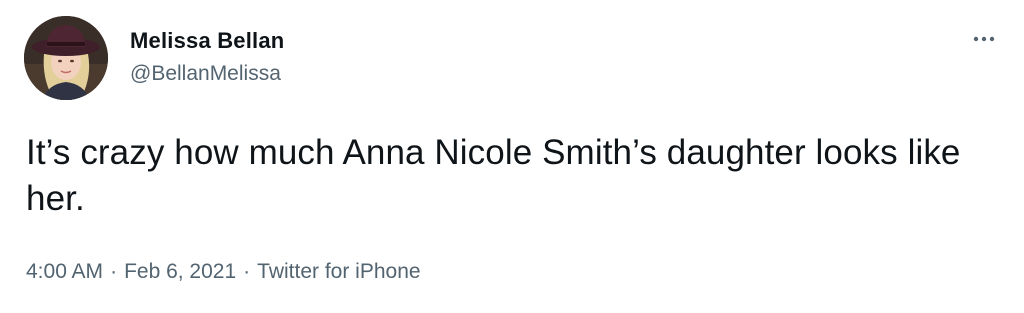  What do you see at coordinates (64, 271) in the screenshot?
I see `tweet-time-link: 4:00 AM` at bounding box center [64, 271].